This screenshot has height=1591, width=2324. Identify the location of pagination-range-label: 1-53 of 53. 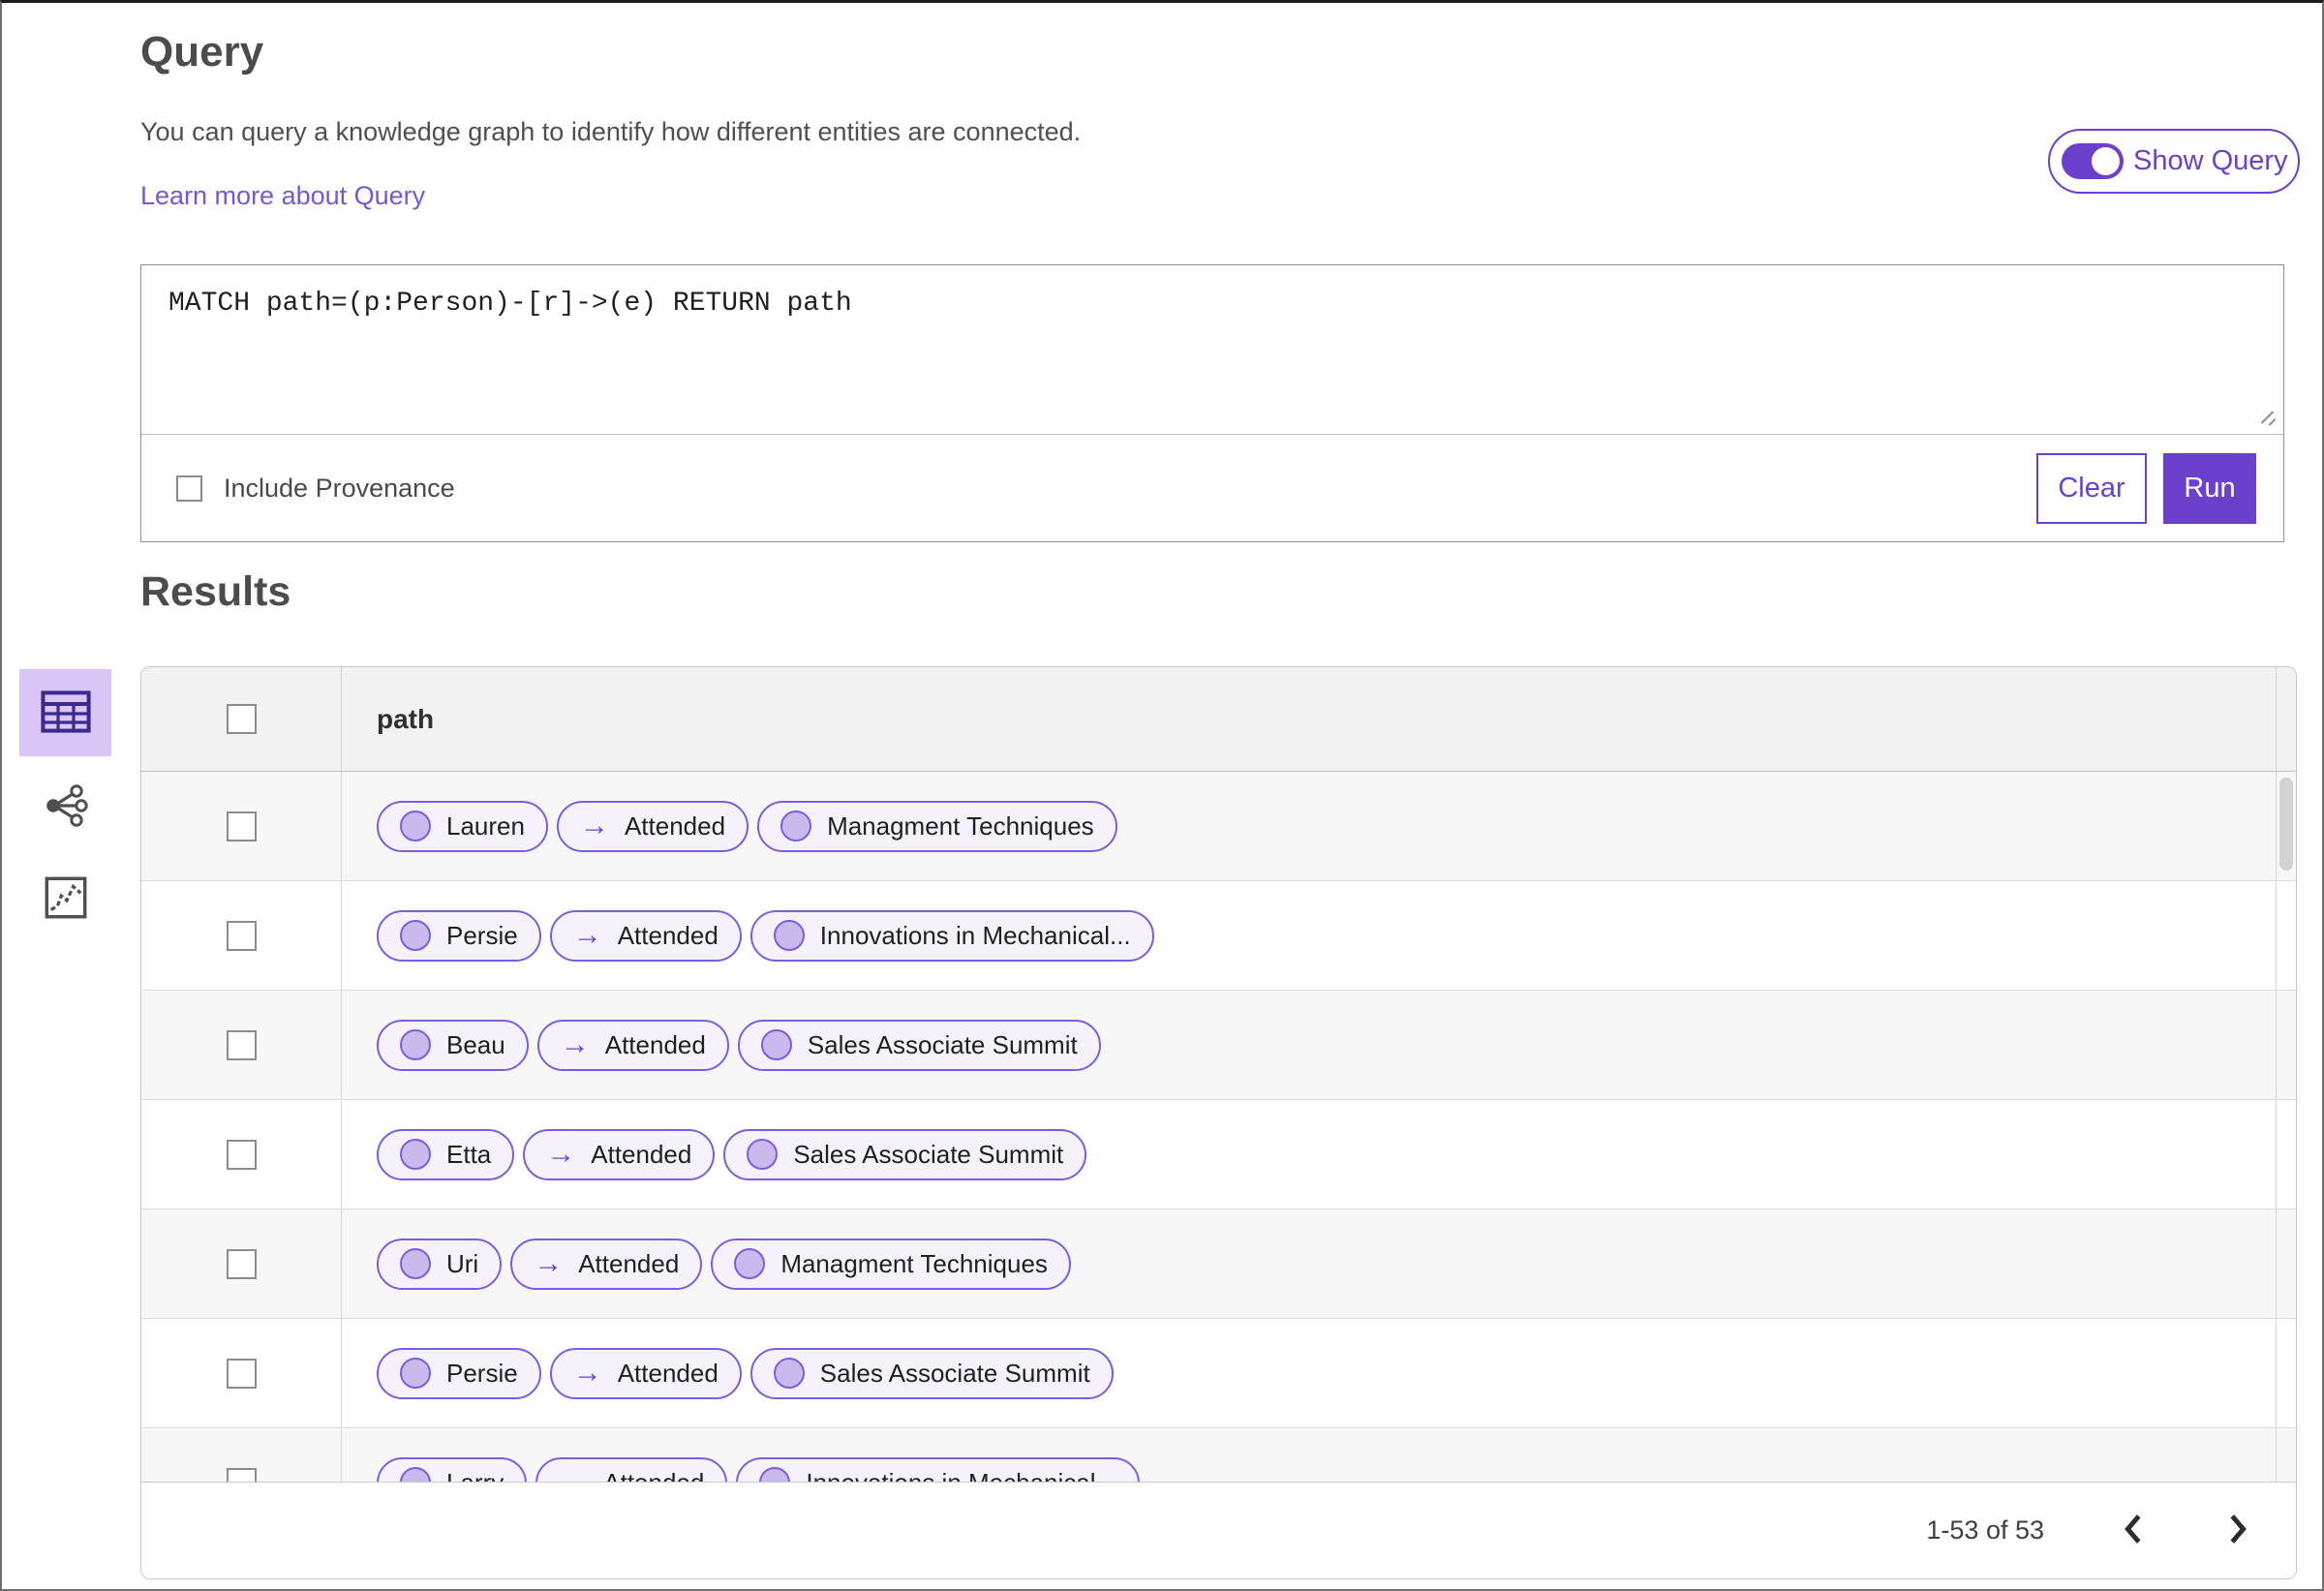
(1985, 1530).